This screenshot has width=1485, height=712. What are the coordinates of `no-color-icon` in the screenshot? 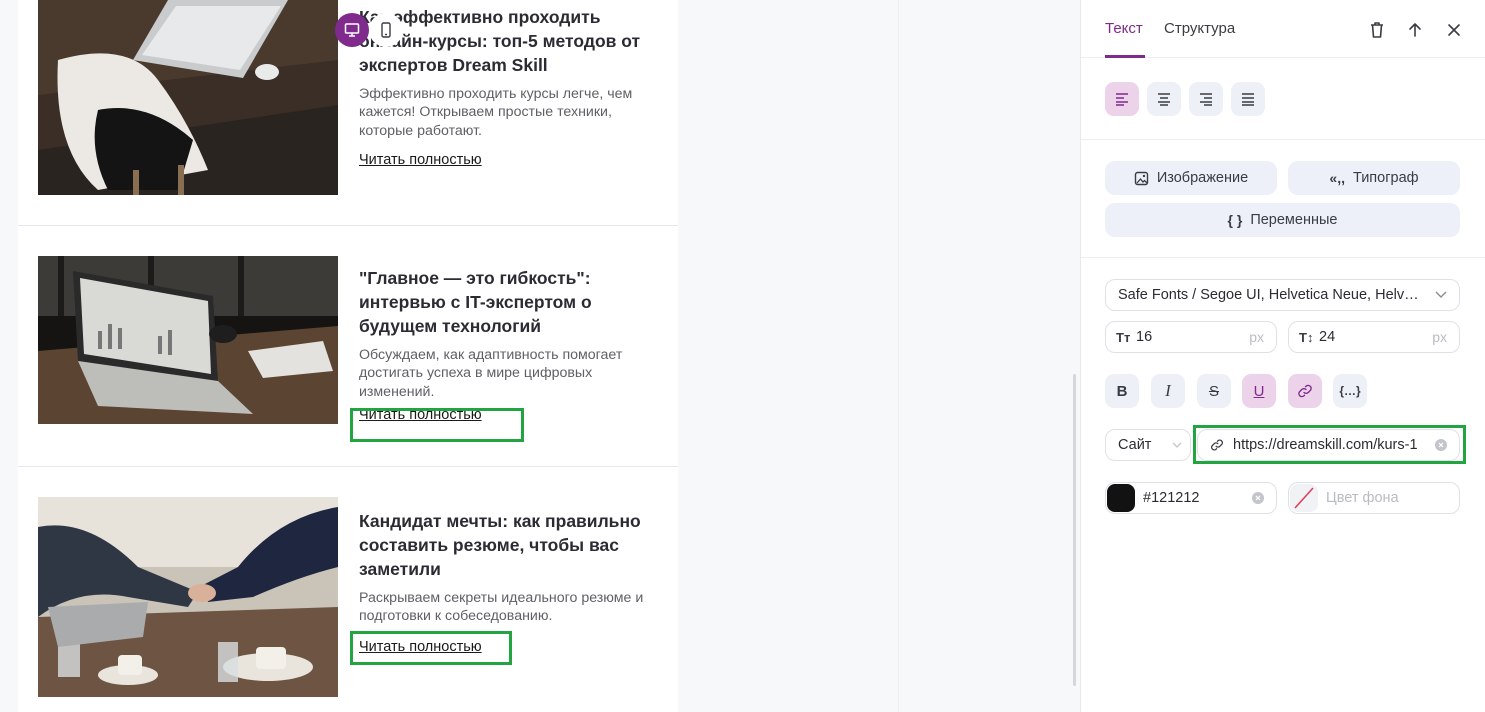 It's located at (1304, 498).